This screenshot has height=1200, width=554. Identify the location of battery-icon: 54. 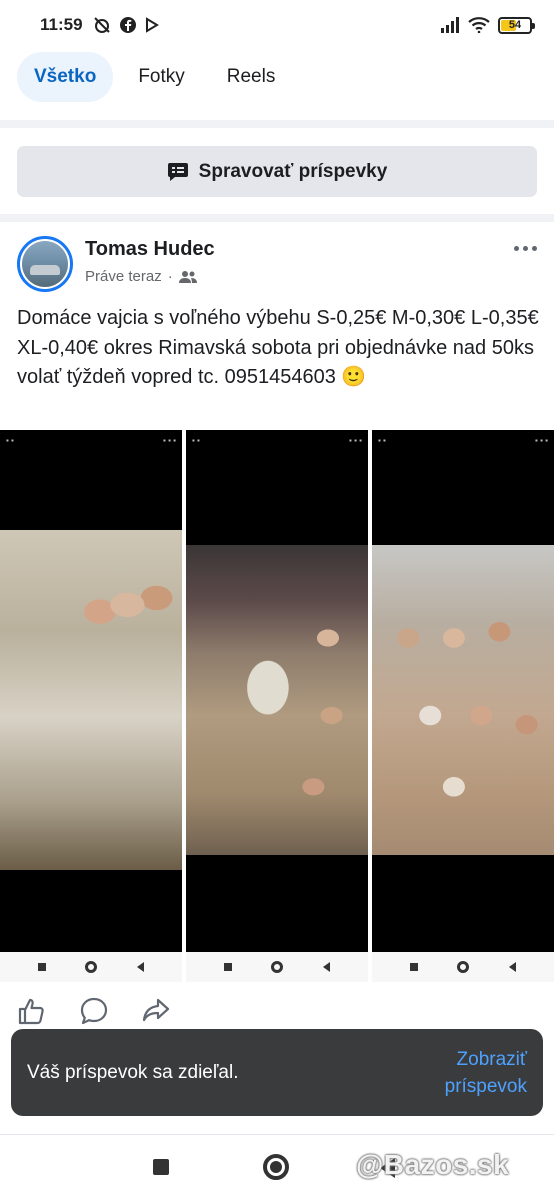
(516, 25).